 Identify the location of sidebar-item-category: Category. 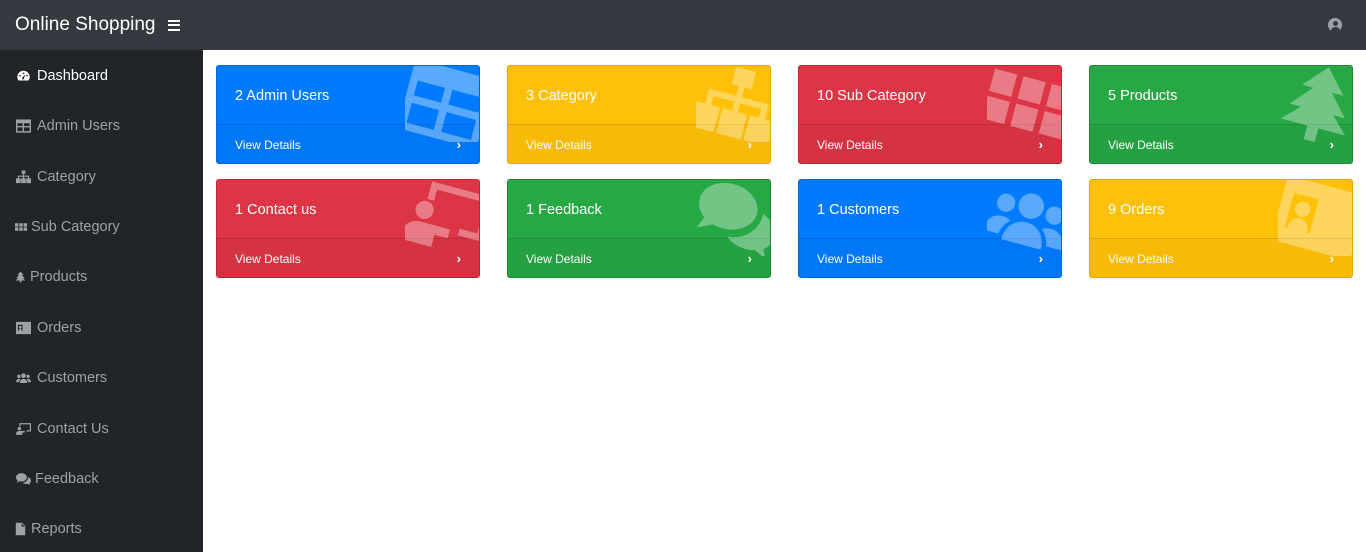
(55, 177).